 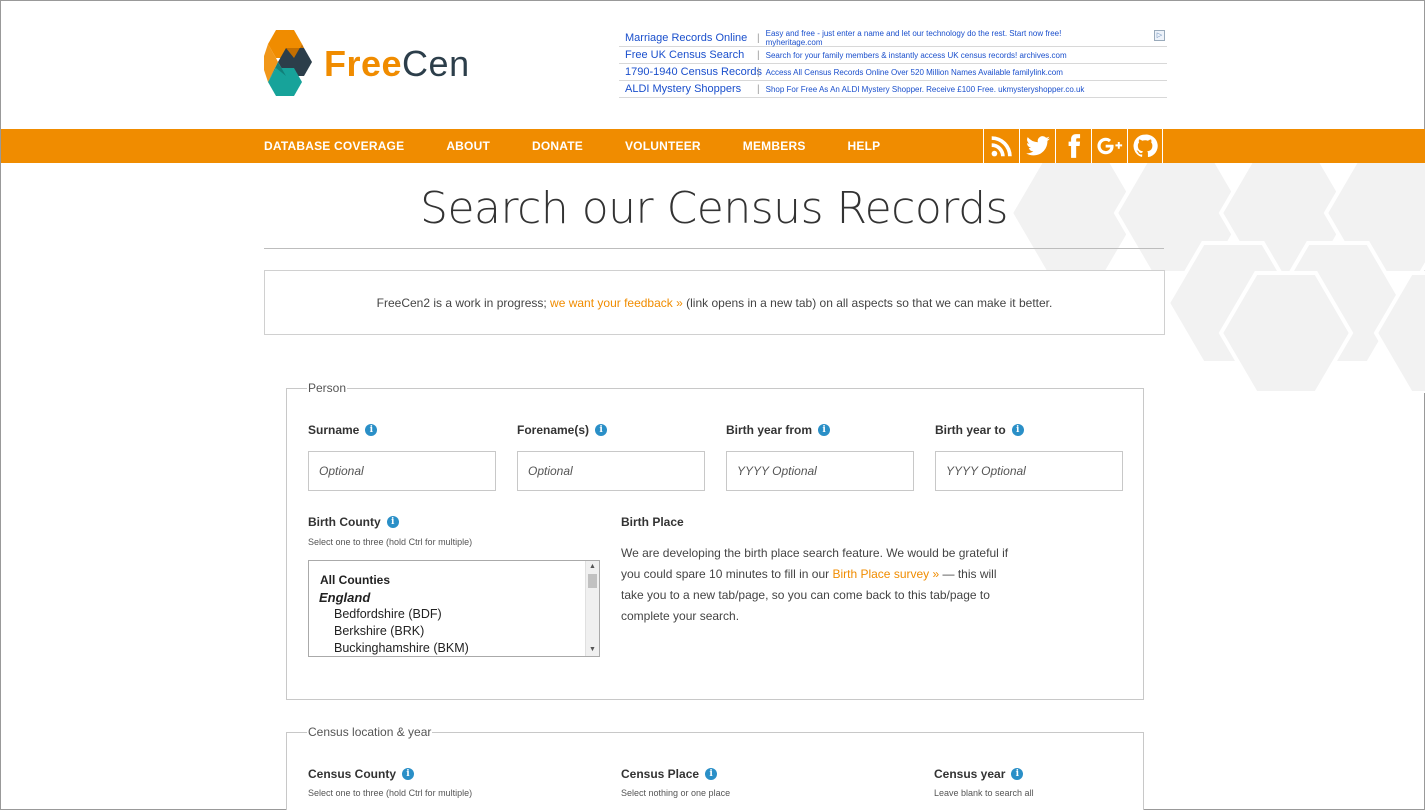 What do you see at coordinates (352, 774) in the screenshot?
I see `census-county-label-text: Census County` at bounding box center [352, 774].